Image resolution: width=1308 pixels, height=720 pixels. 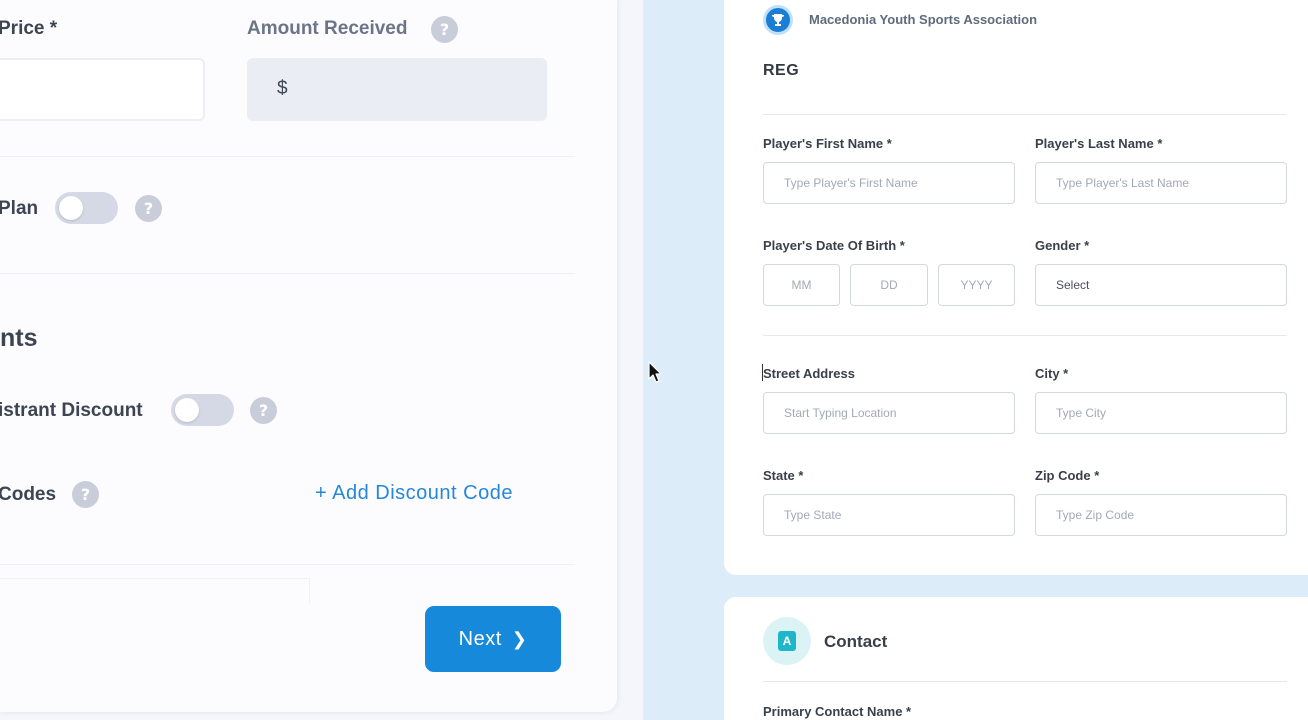 I want to click on dob-year-input: YYYY, so click(x=976, y=285).